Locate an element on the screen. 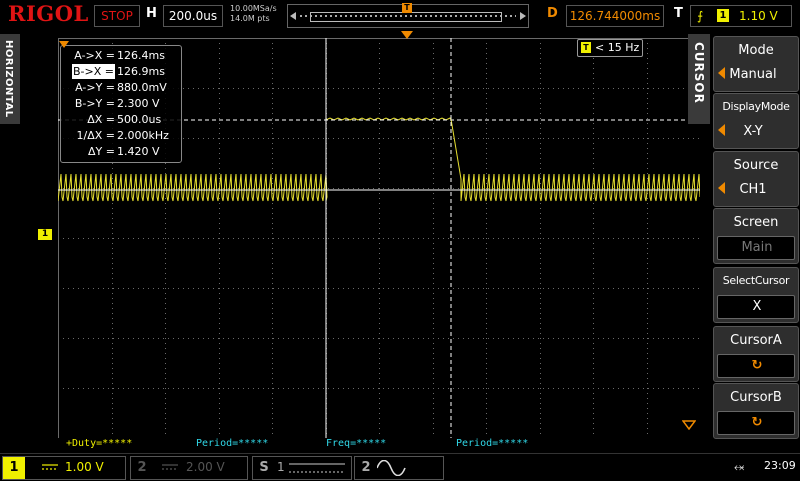 Image resolution: width=800 pixels, height=481 pixels. softkey-value: X is located at coordinates (757, 306).